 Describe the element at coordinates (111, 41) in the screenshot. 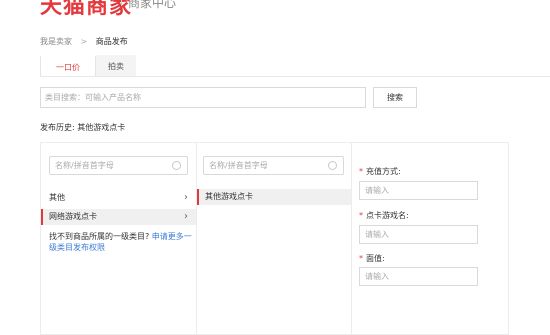

I see `breadcrumb-current: 商品发布` at that location.